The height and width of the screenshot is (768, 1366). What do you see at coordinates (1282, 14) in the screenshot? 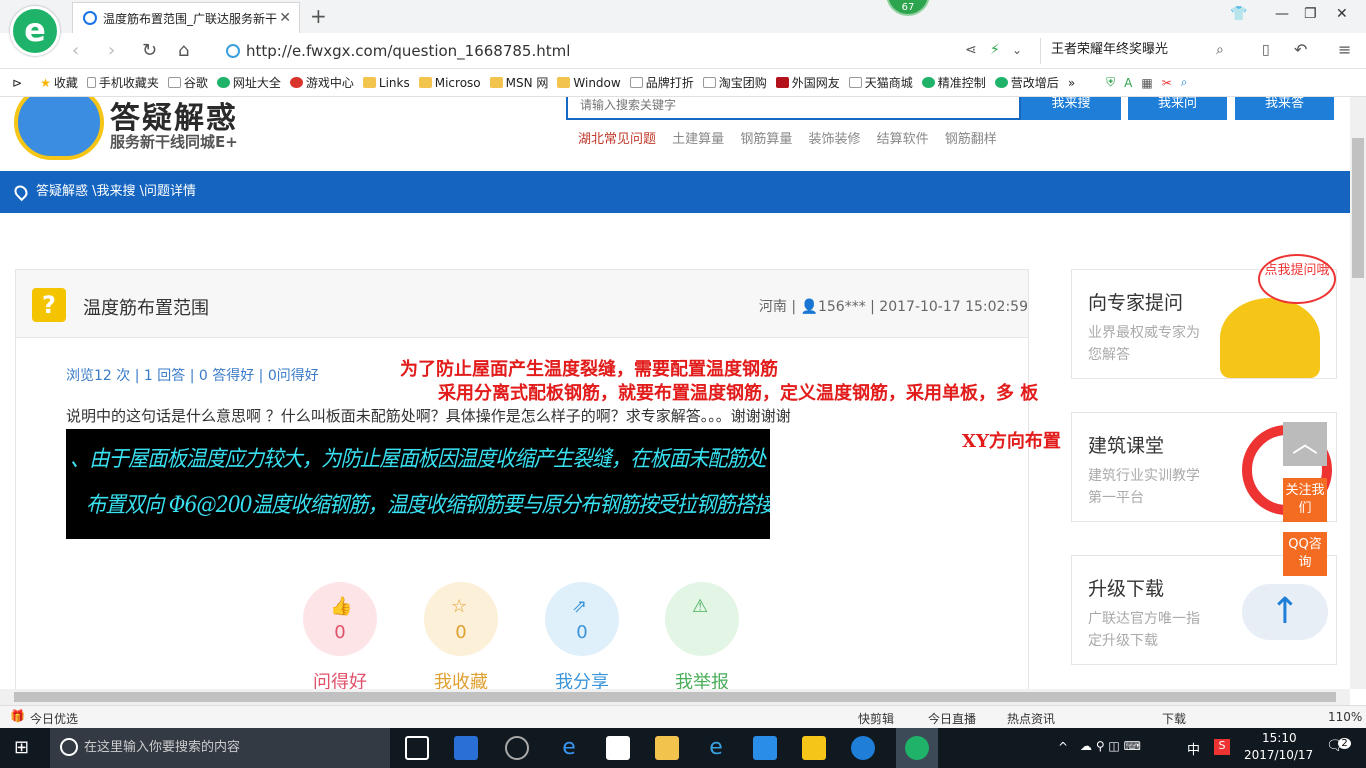
I see `minimize-icon: —` at bounding box center [1282, 14].